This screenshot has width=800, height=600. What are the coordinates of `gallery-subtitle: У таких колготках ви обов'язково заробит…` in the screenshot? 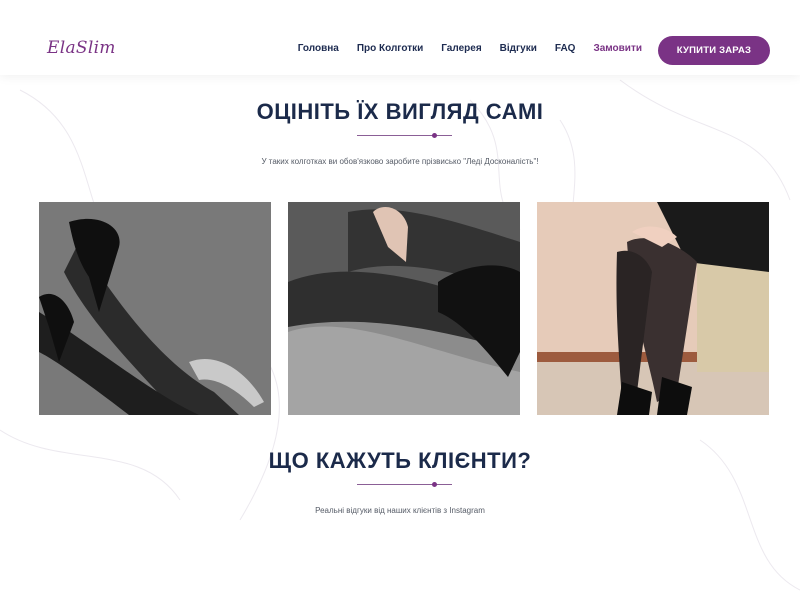 It's located at (400, 161).